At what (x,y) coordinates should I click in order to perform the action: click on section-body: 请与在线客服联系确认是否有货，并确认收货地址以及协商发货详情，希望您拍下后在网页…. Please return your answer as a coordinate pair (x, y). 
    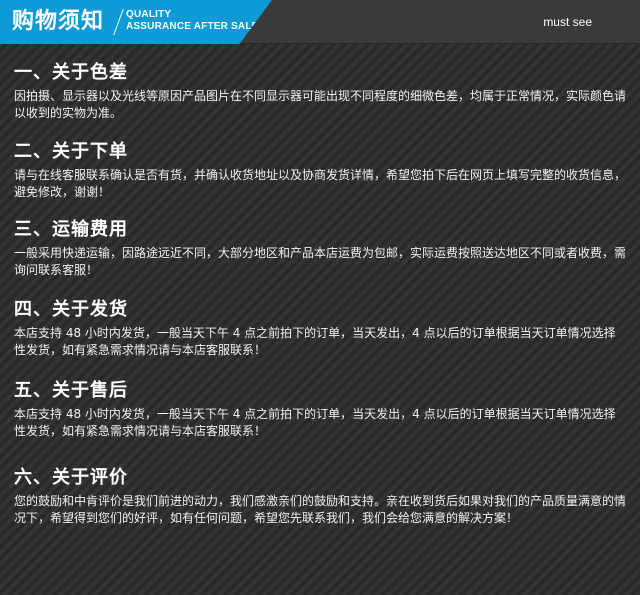
    Looking at the image, I should click on (320, 183).